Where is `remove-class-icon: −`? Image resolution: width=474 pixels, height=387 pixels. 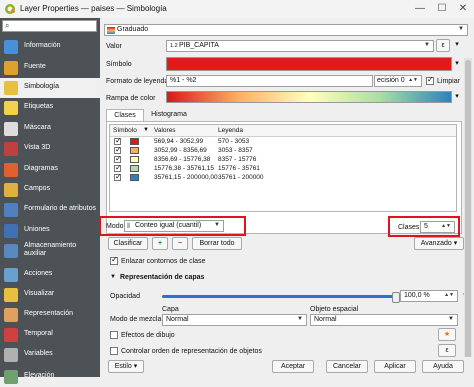
remove-class-icon: − is located at coordinates (180, 243).